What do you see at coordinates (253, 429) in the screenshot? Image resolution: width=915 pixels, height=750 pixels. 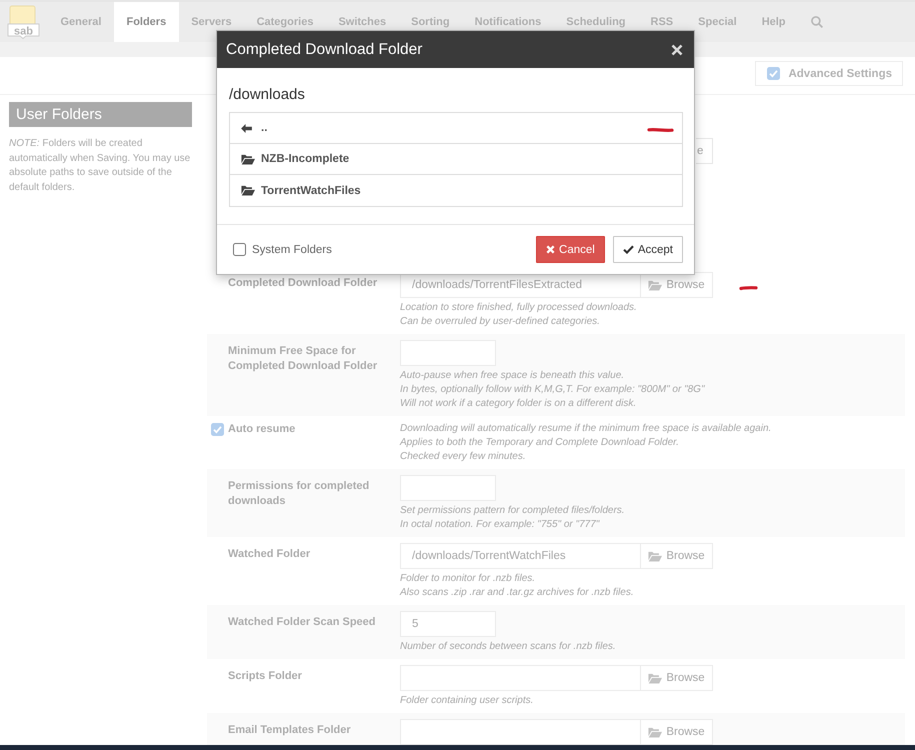 I see `setting-toggle: Auto resume` at bounding box center [253, 429].